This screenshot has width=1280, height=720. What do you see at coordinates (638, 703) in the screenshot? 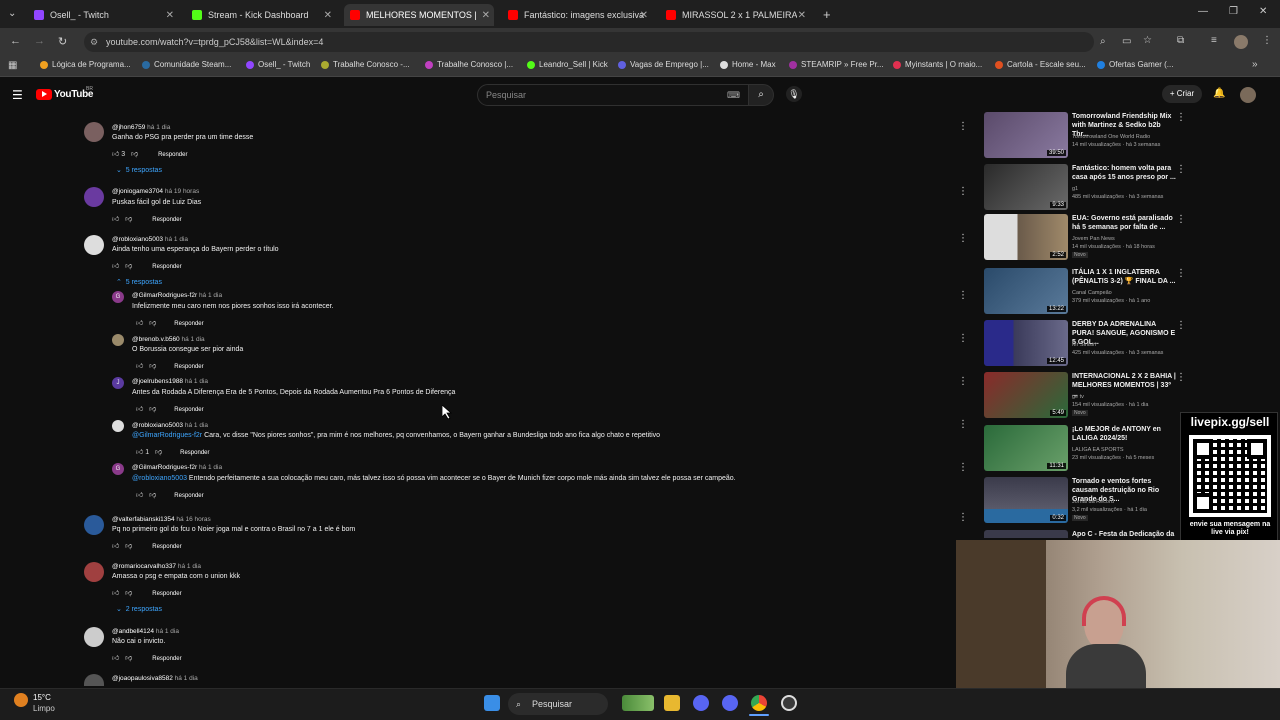
I see `widget-icon` at bounding box center [638, 703].